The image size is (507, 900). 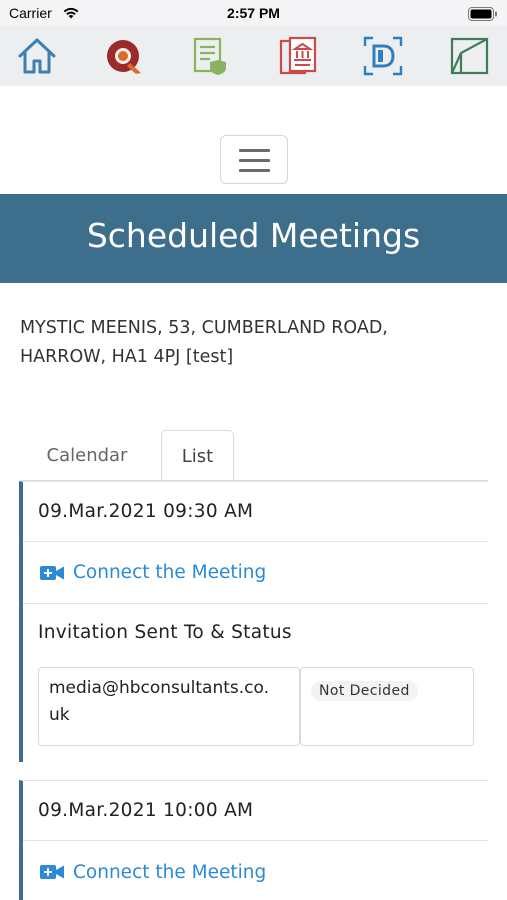 What do you see at coordinates (124, 56) in the screenshot?
I see `q-logo-icon` at bounding box center [124, 56].